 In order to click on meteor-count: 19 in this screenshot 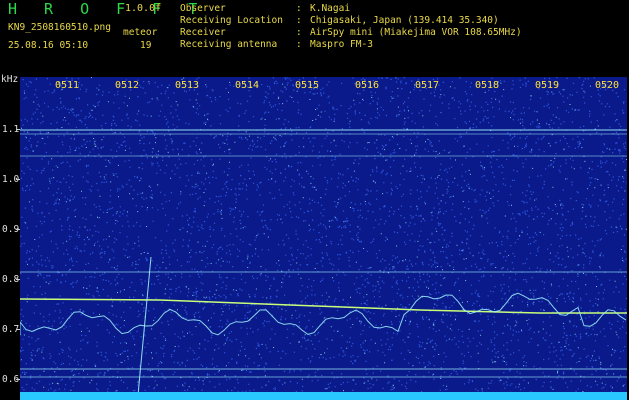, I will do `click(146, 45)`.